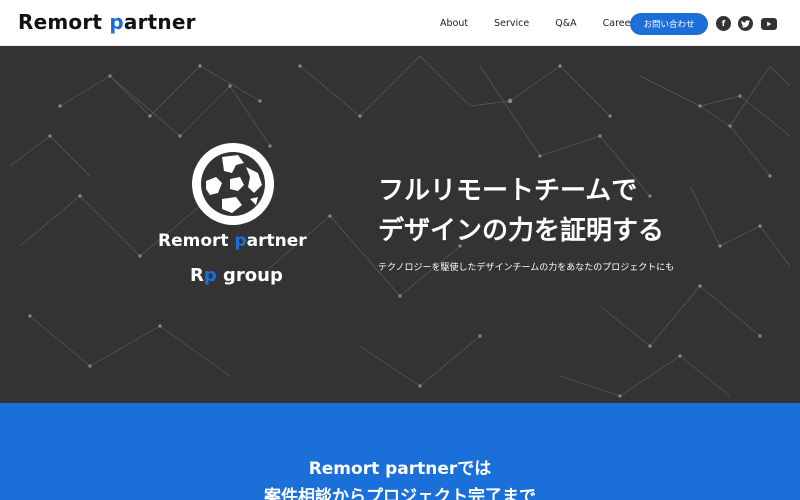 The image size is (800, 500). I want to click on intro-line2: 案件相談からプロジェクト完了まで, so click(400, 493).